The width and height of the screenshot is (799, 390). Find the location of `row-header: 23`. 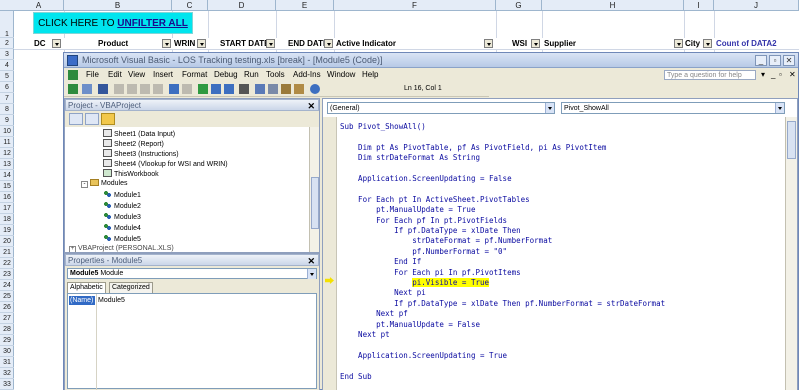

row-header: 23 is located at coordinates (7, 274).